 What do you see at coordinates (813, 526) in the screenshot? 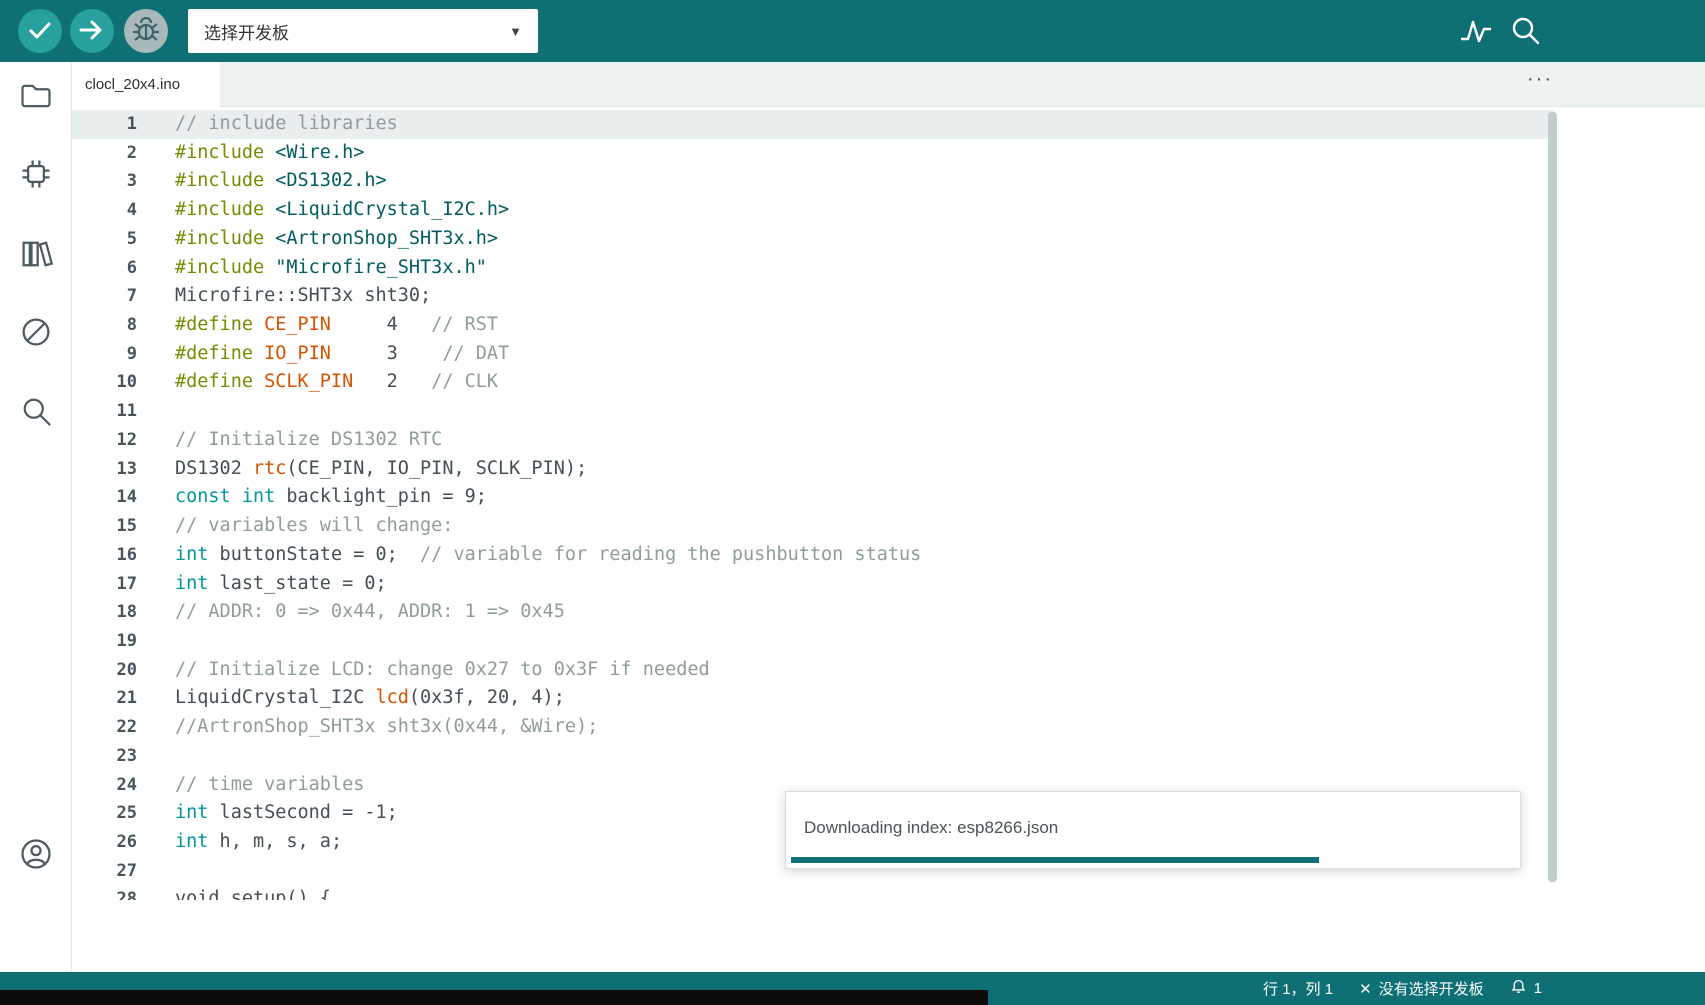
I see `code-line: 15 // variables will change:` at bounding box center [813, 526].